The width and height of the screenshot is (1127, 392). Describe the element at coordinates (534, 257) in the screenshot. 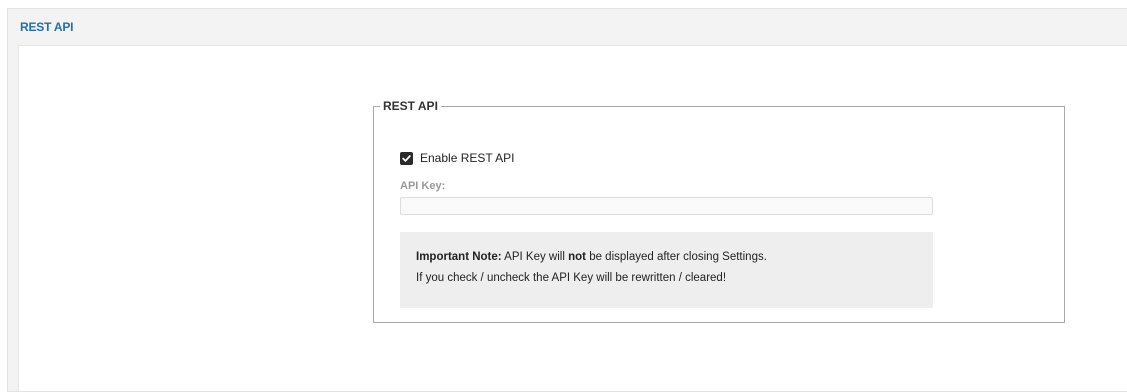

I see `note-text-part1: API Key will` at that location.